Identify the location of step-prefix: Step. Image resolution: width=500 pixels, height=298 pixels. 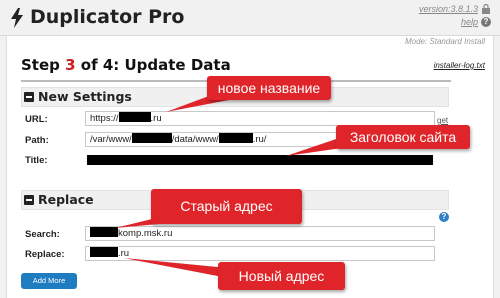
(43, 65).